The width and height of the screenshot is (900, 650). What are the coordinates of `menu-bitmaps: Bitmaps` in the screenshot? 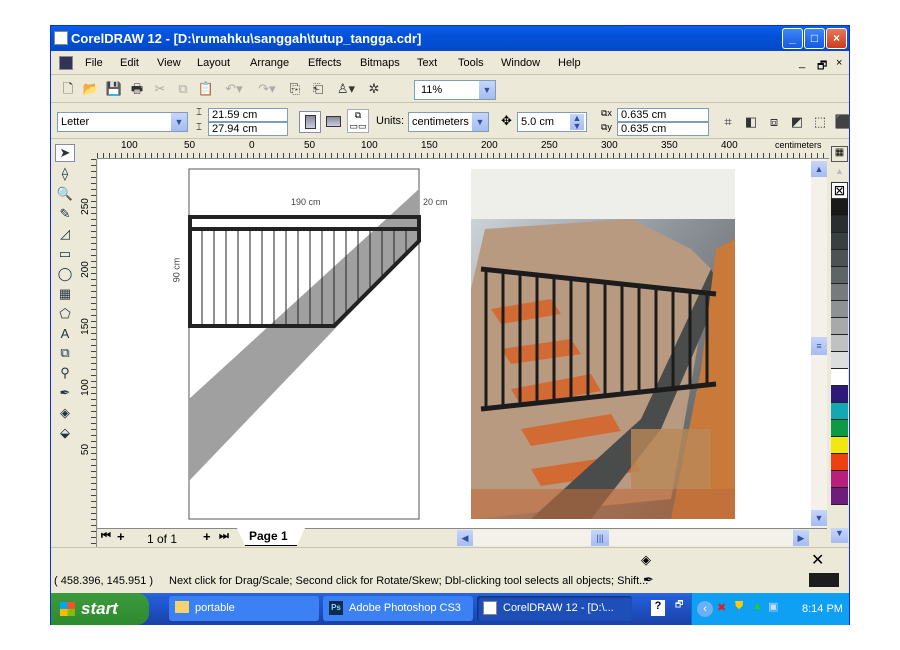 It's located at (380, 63).